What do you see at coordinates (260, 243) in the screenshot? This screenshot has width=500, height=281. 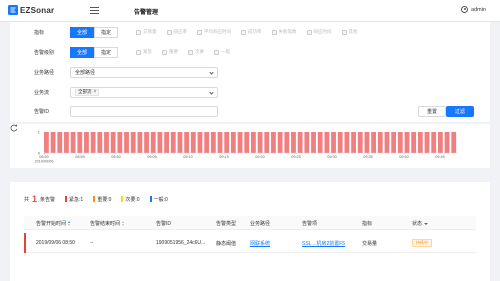 I see `cell-business-path-link: 网联系统` at bounding box center [260, 243].